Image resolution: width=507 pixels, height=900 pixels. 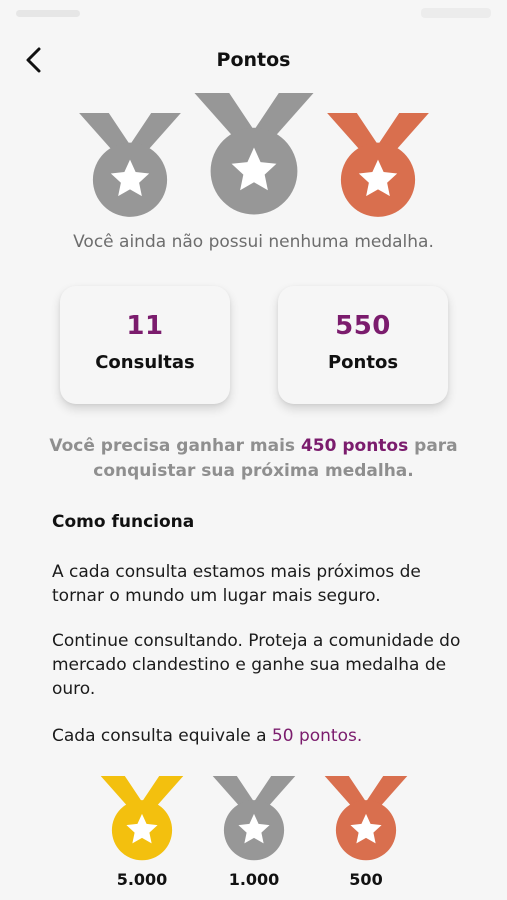 What do you see at coordinates (142, 879) in the screenshot?
I see `gold-medal-points: 5.000` at bounding box center [142, 879].